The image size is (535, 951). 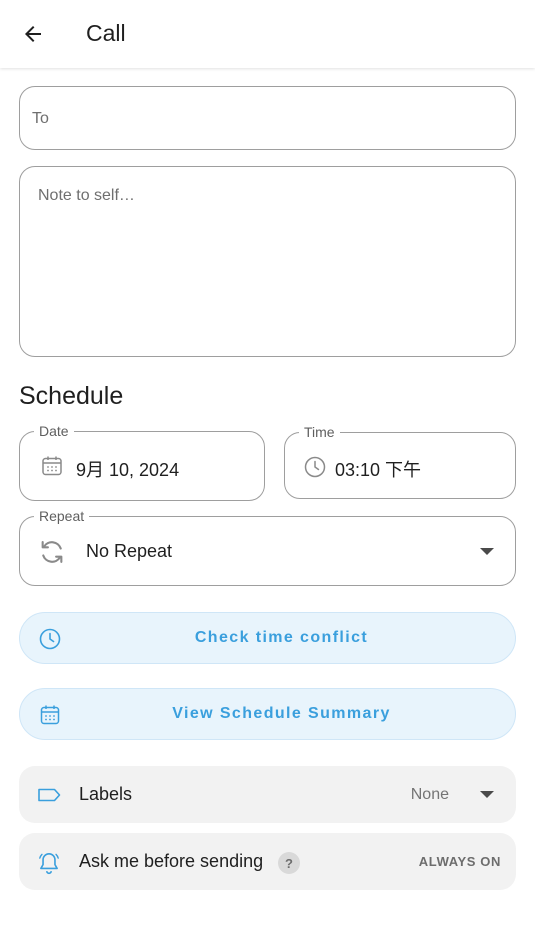 What do you see at coordinates (52, 552) in the screenshot?
I see `repeat-icon` at bounding box center [52, 552].